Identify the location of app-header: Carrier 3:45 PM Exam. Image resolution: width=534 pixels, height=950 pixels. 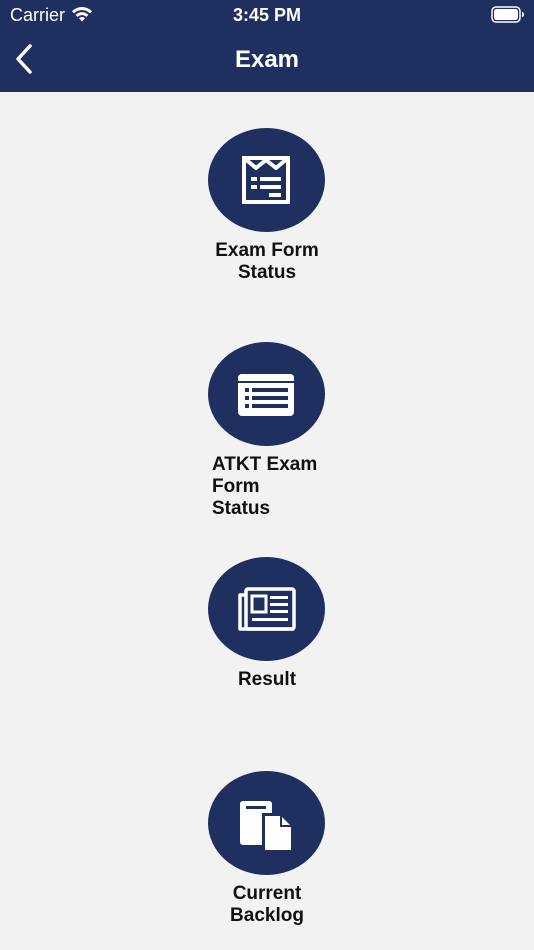
(267, 46).